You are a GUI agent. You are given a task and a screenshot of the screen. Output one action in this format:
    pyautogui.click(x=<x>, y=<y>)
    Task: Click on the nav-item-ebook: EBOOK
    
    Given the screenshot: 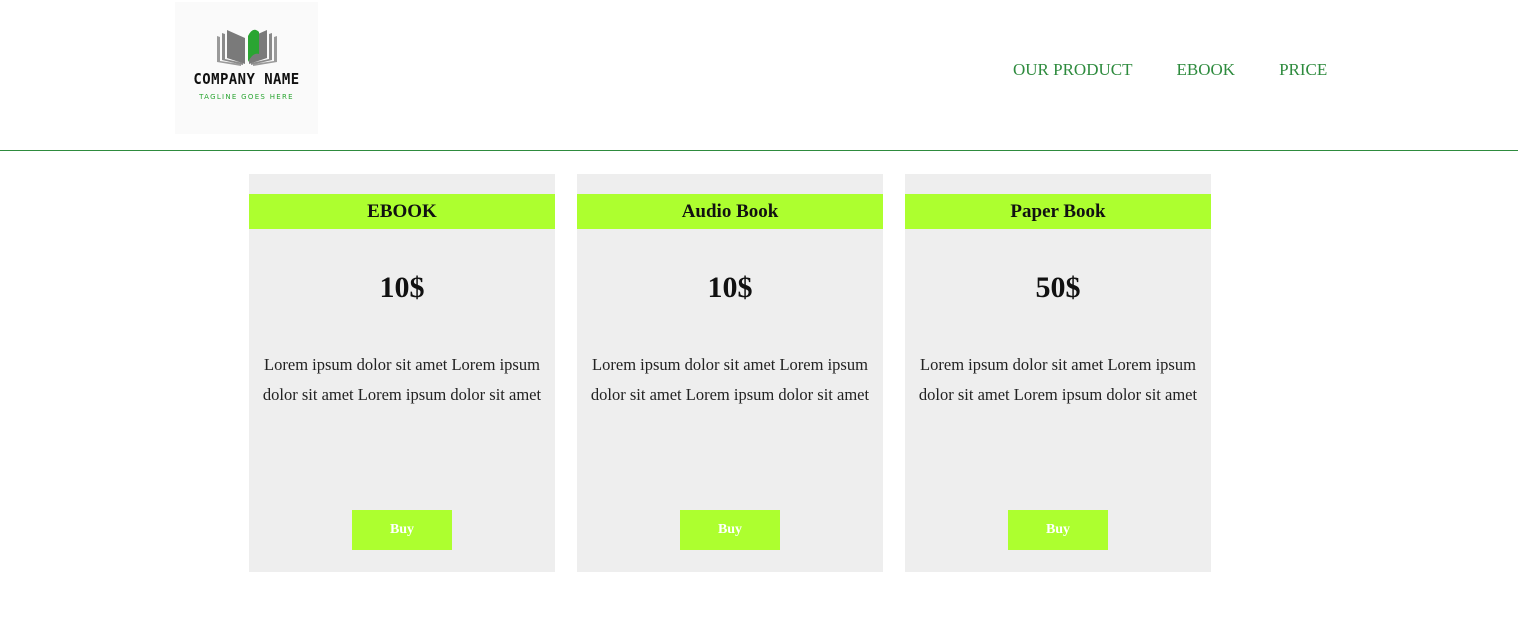 What is the action you would take?
    pyautogui.click(x=1206, y=70)
    